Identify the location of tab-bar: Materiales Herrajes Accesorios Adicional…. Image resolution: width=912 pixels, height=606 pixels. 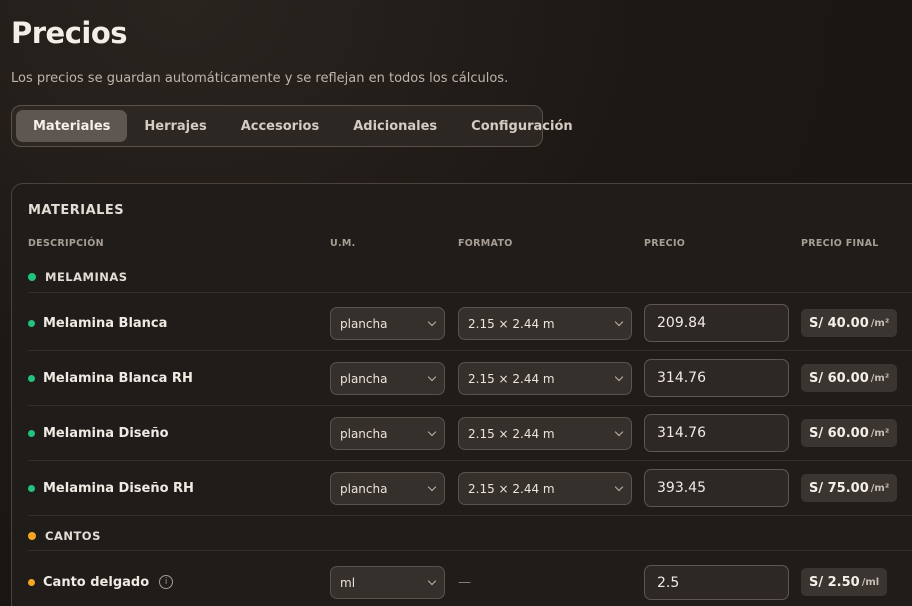
(292, 126).